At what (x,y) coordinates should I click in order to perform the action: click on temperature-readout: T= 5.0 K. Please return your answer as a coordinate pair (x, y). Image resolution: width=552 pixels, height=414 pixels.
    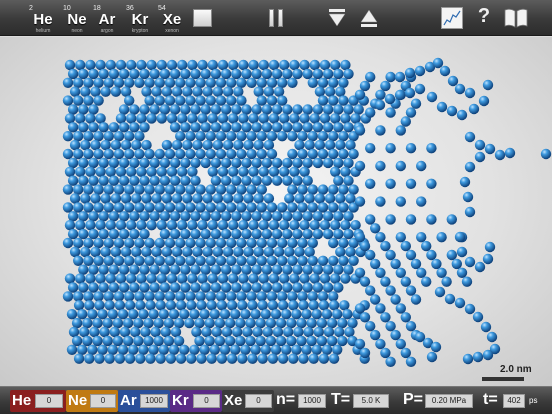
    Looking at the image, I should click on (361, 401).